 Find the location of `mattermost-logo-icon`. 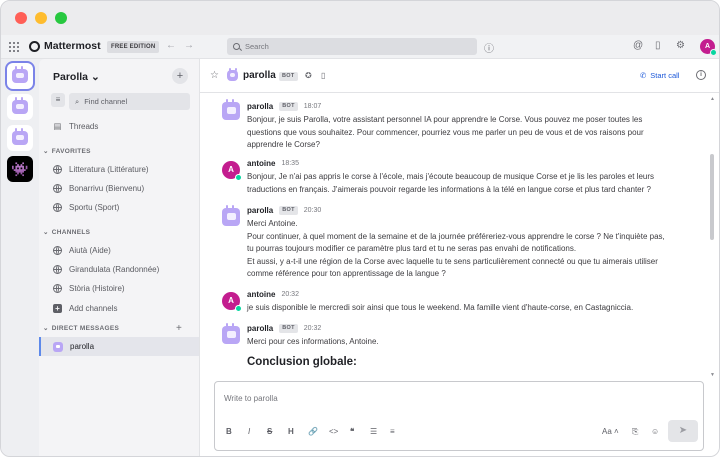

mattermost-logo-icon is located at coordinates (34, 46).